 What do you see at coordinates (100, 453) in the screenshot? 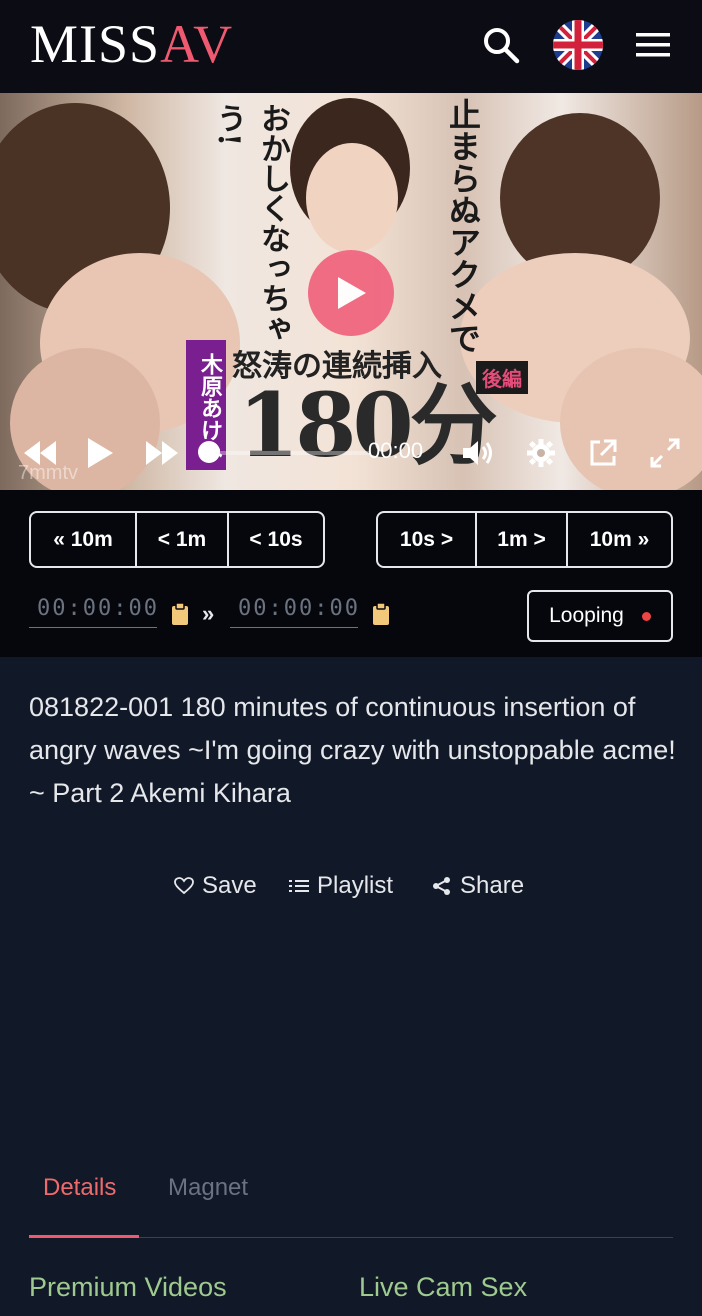
I see `play-icon` at bounding box center [100, 453].